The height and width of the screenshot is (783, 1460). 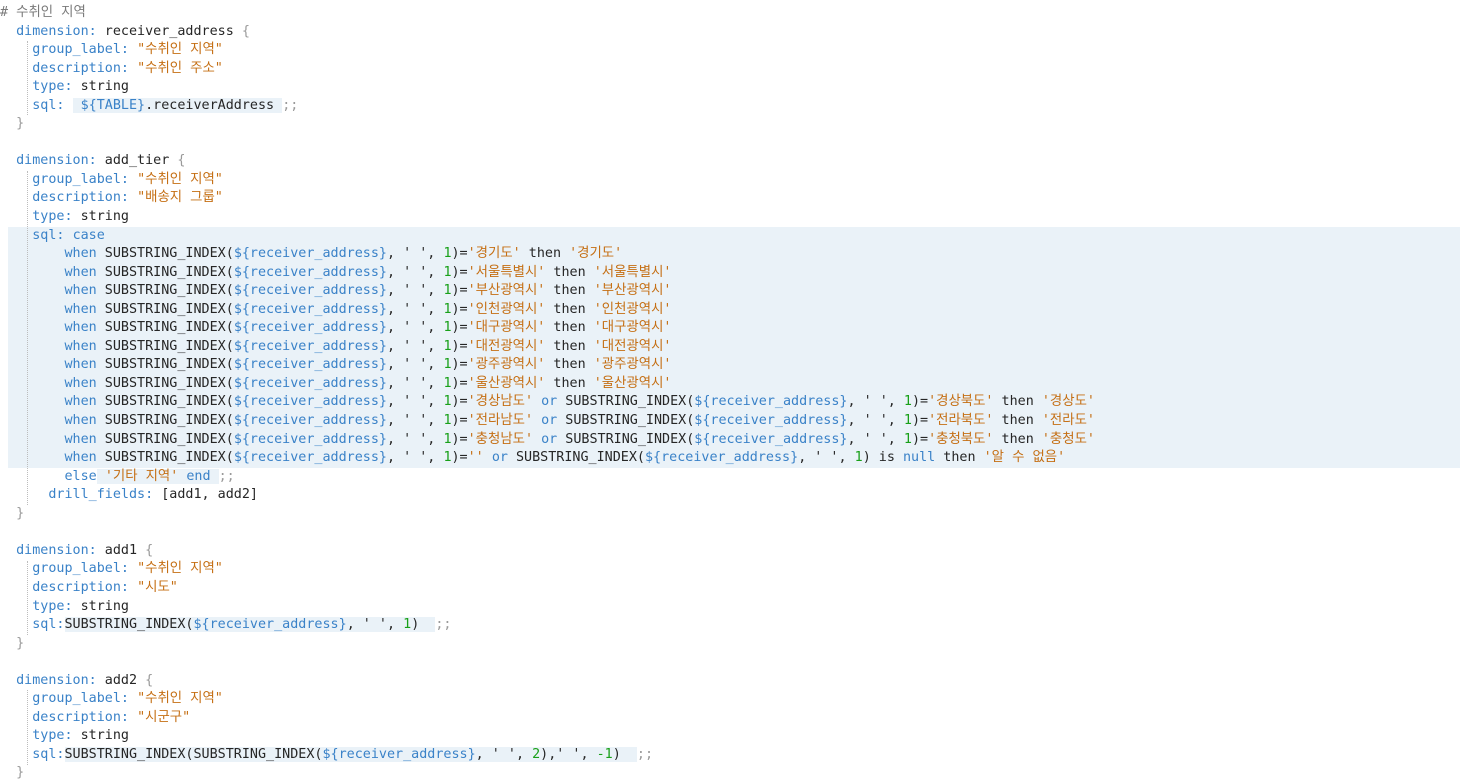 I want to click on code-token, so click(x=100, y=476).